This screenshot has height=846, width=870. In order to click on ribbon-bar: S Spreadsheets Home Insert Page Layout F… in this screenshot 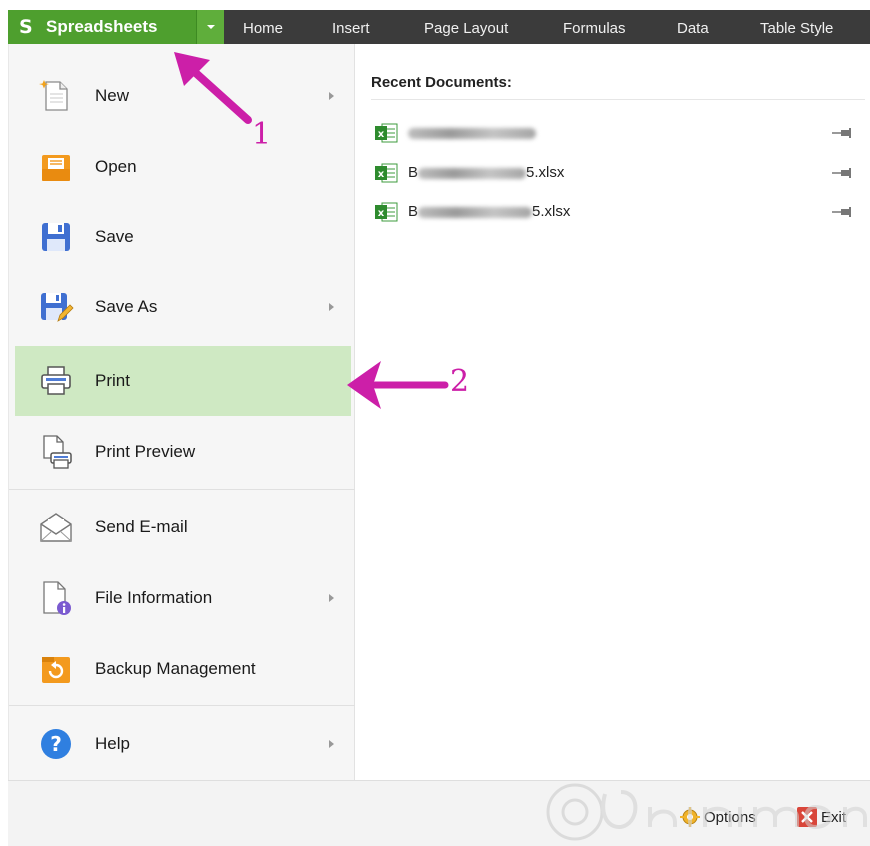, I will do `click(439, 27)`.